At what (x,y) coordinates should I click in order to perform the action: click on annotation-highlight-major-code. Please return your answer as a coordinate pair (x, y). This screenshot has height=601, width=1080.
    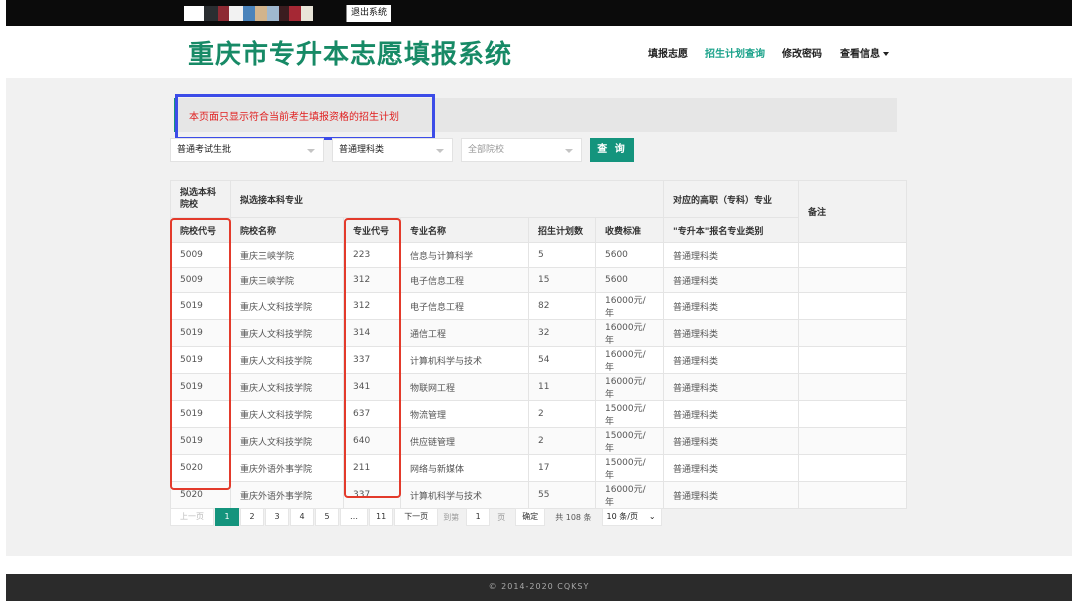
    Looking at the image, I should click on (372, 358).